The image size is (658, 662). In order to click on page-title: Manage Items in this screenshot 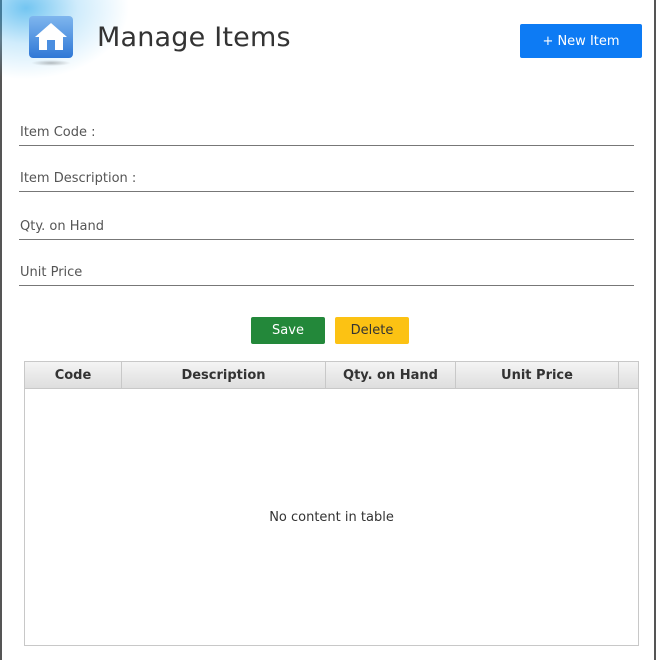, I will do `click(194, 37)`.